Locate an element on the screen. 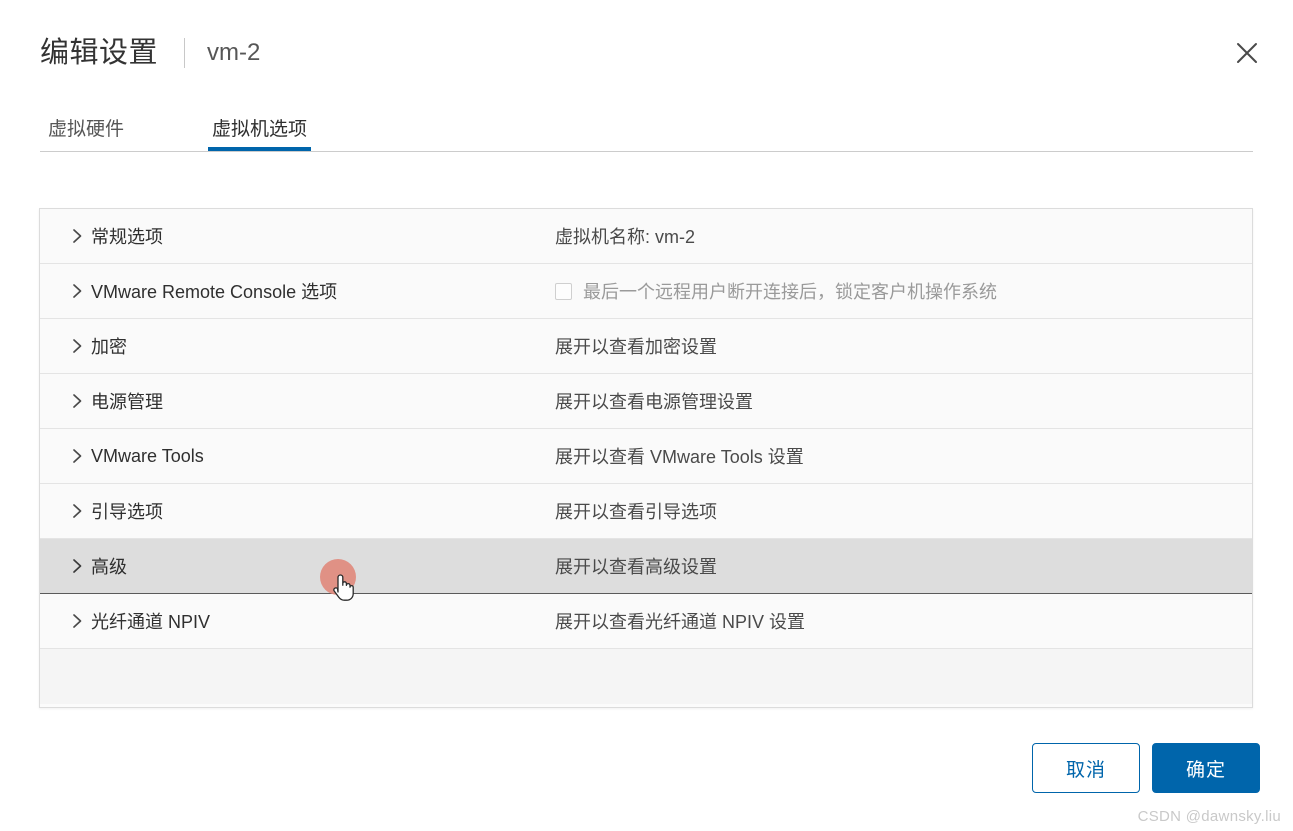 Image resolution: width=1293 pixels, height=831 pixels. dialog-title-group: 编辑设置 vm-2 is located at coordinates (150, 53).